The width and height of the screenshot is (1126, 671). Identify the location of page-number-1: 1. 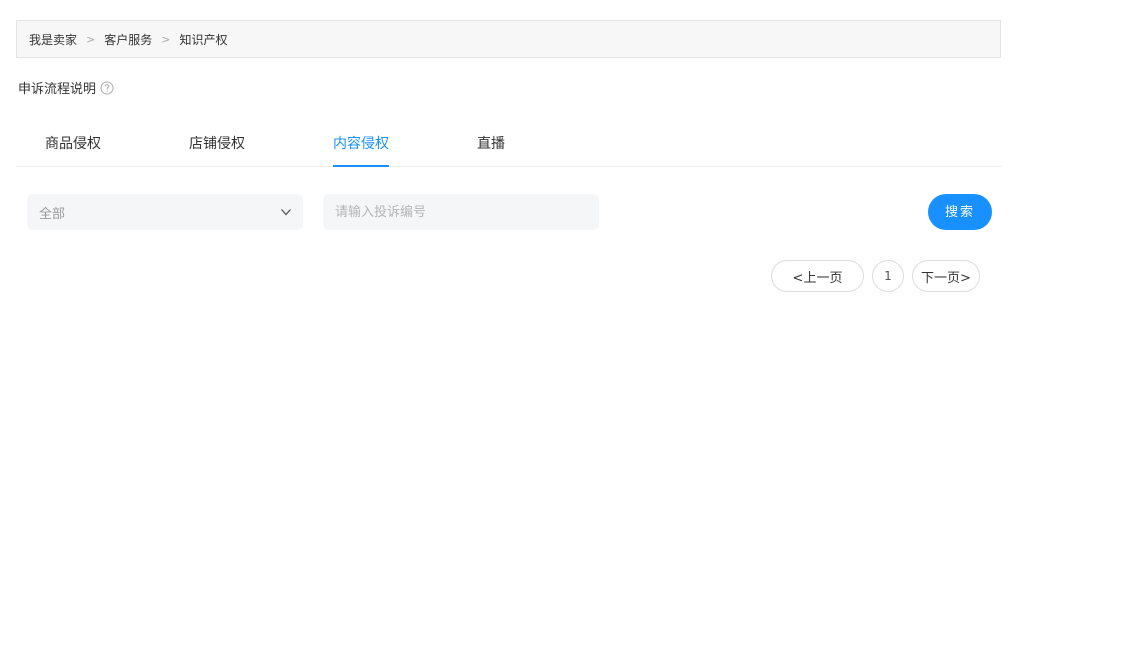
(888, 276).